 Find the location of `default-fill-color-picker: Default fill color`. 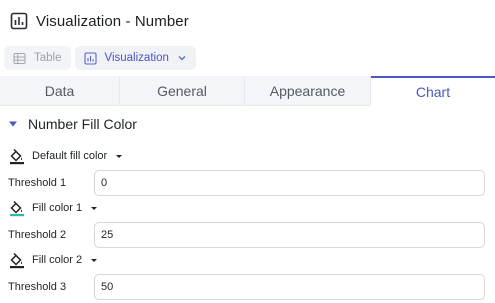

default-fill-color-picker: Default fill color is located at coordinates (66, 156).